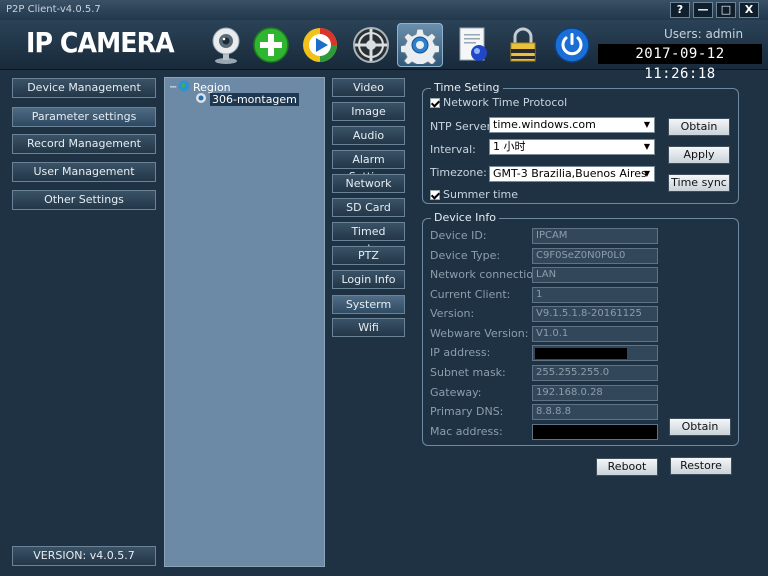 The image size is (768, 576). I want to click on nav-other-settings: Other Settings, so click(84, 200).